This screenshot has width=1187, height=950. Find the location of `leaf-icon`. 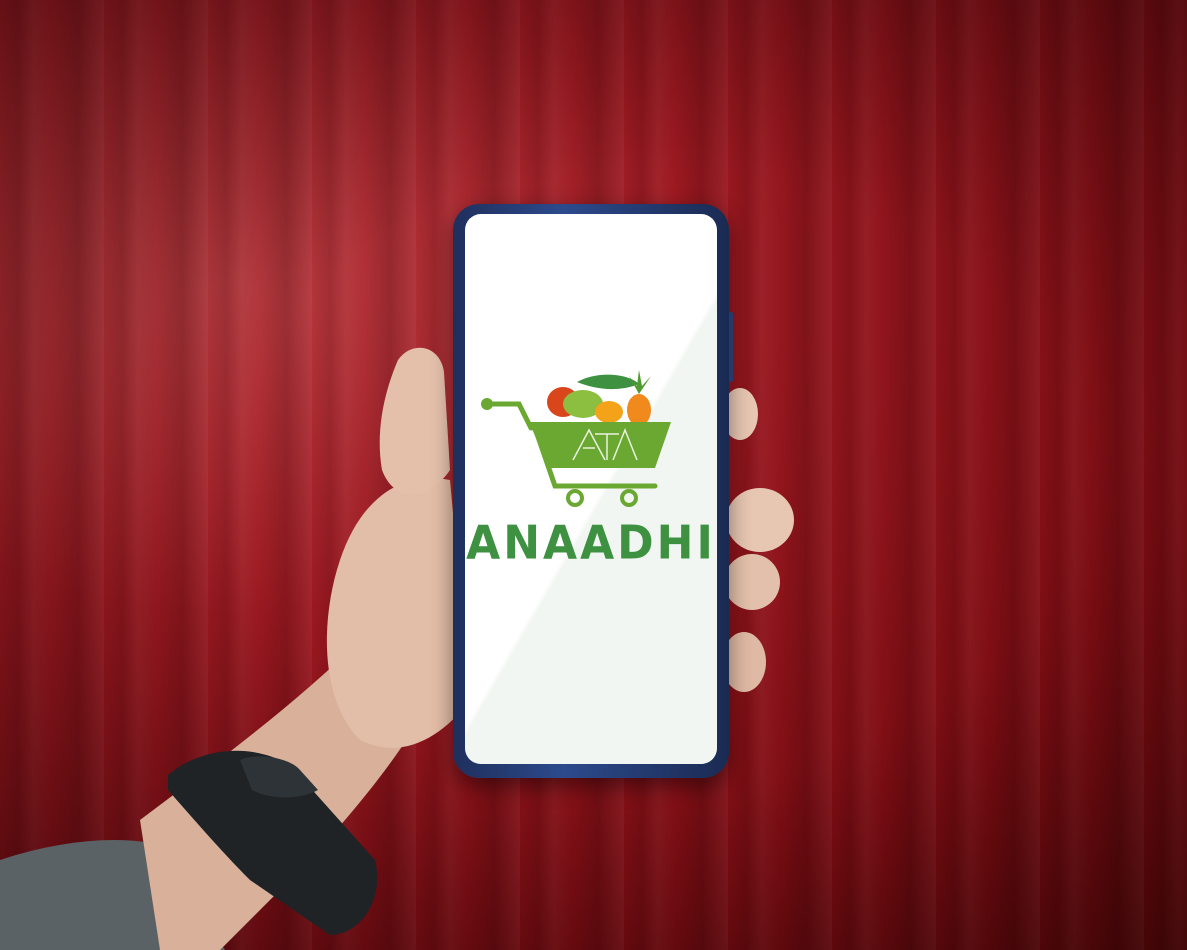

leaf-icon is located at coordinates (608, 382).